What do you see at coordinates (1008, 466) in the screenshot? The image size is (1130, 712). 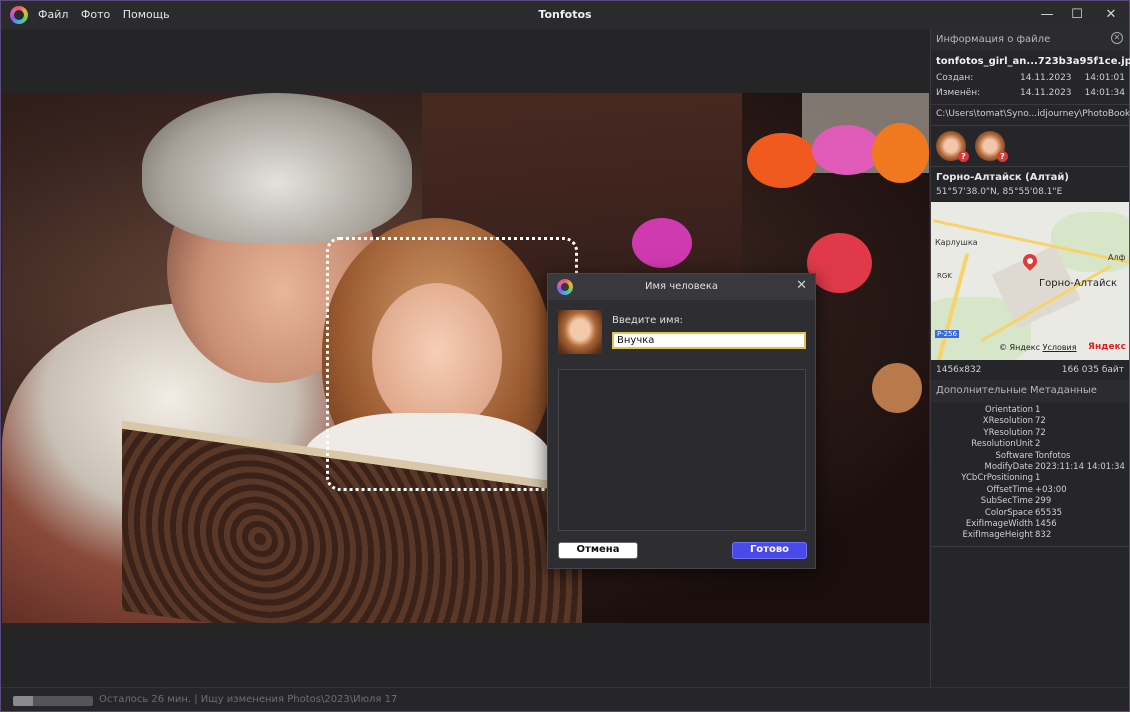 I see `metadata-key: ModifyDate` at bounding box center [1008, 466].